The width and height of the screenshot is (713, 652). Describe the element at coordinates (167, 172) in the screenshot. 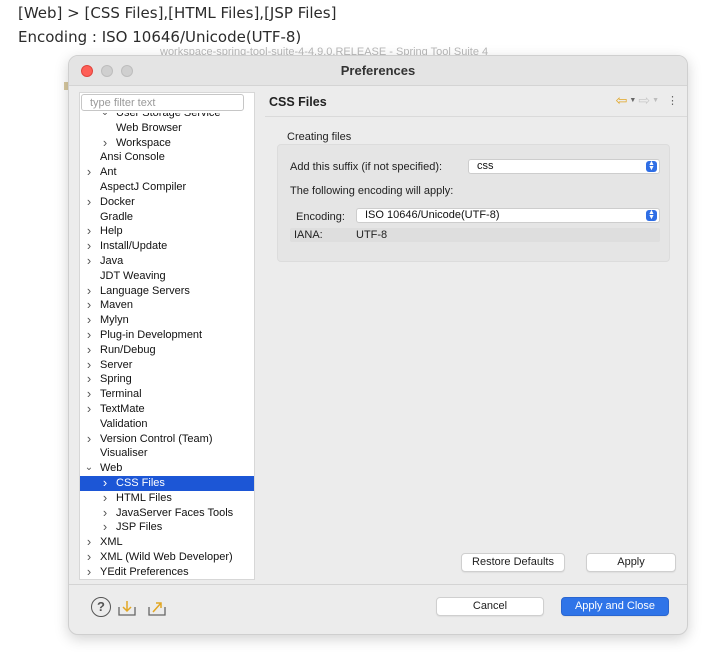

I see `tree-item: › Ant` at that location.